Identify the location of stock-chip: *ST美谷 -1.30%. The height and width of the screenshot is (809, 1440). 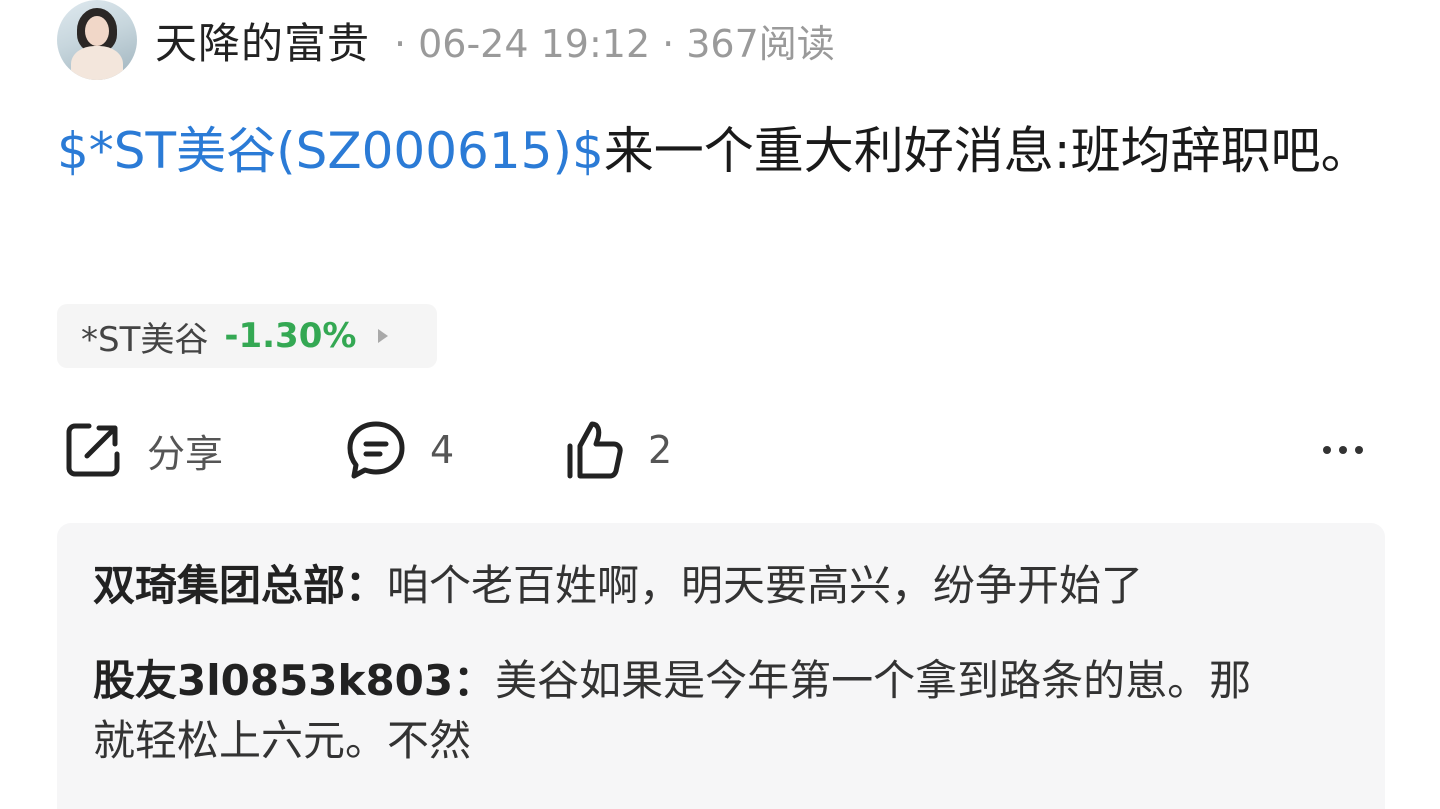
(247, 336).